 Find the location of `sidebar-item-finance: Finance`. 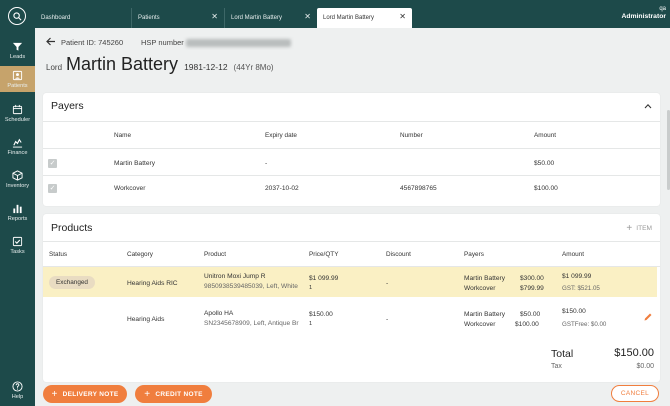

sidebar-item-finance: Finance is located at coordinates (17, 146).